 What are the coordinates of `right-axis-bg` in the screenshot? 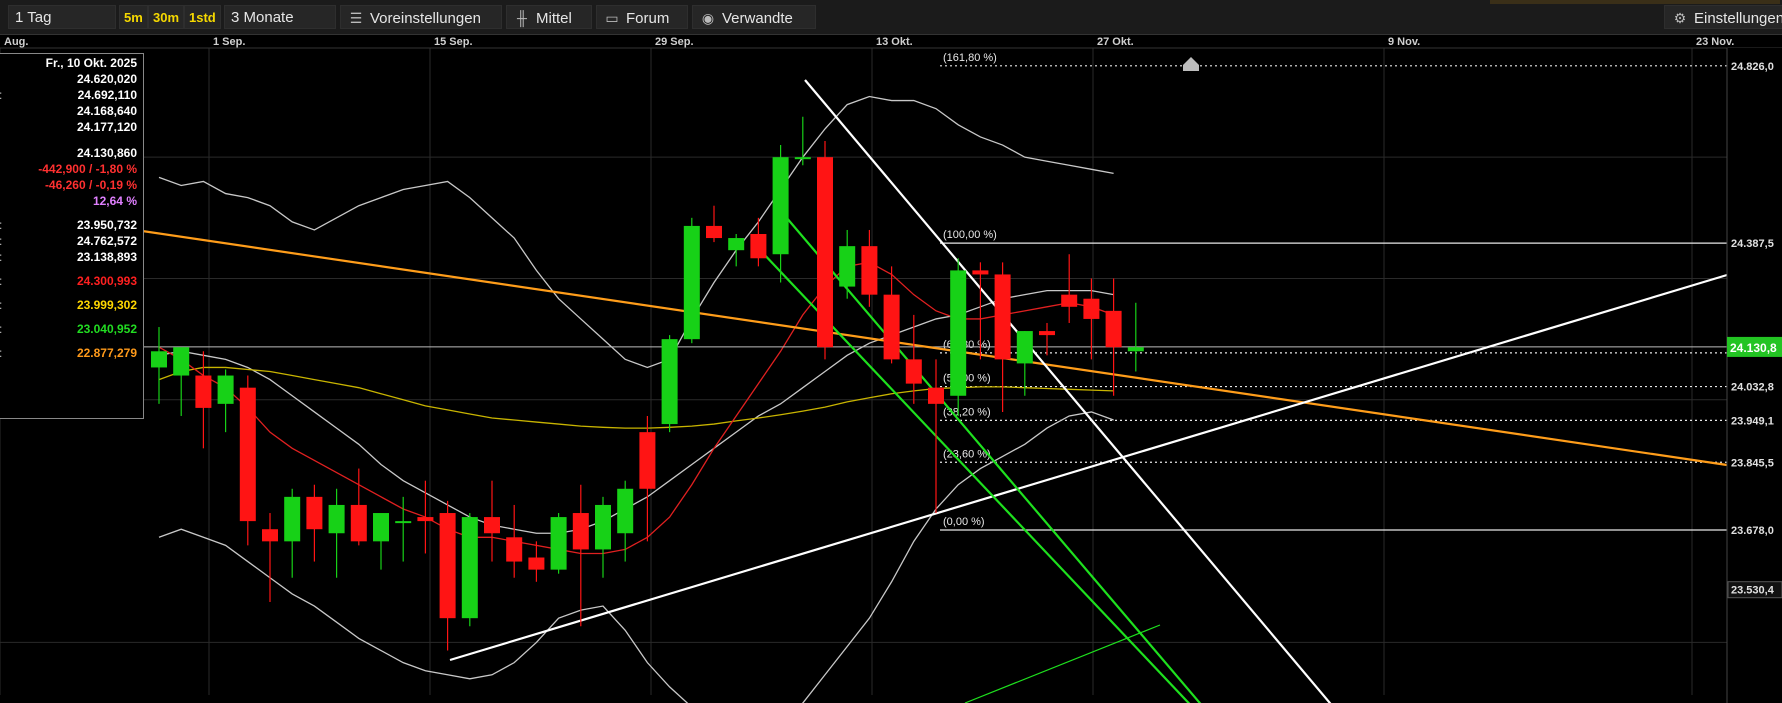 It's located at (1754, 375).